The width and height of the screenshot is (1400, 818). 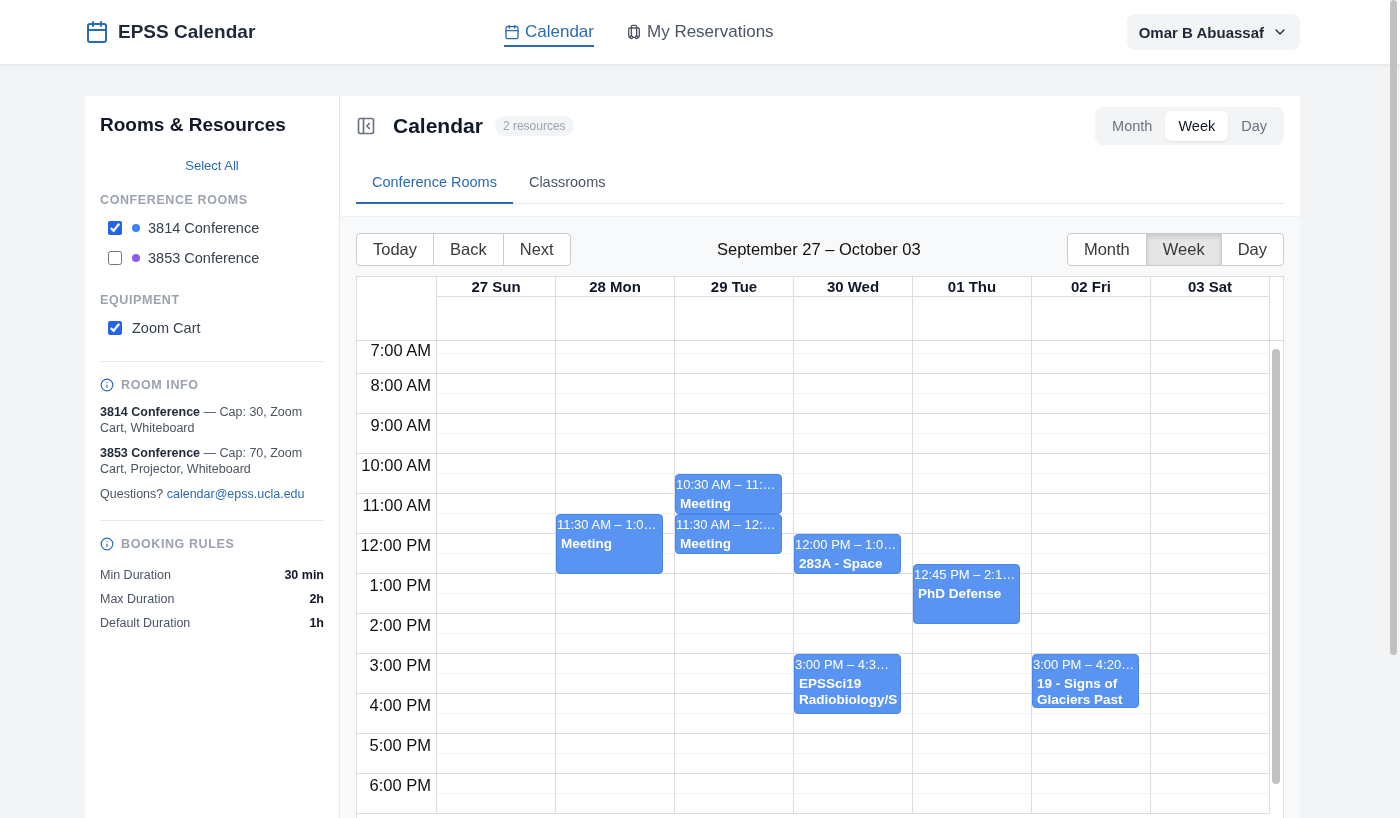 What do you see at coordinates (204, 258) in the screenshot?
I see `resource-label: 3853 Conference` at bounding box center [204, 258].